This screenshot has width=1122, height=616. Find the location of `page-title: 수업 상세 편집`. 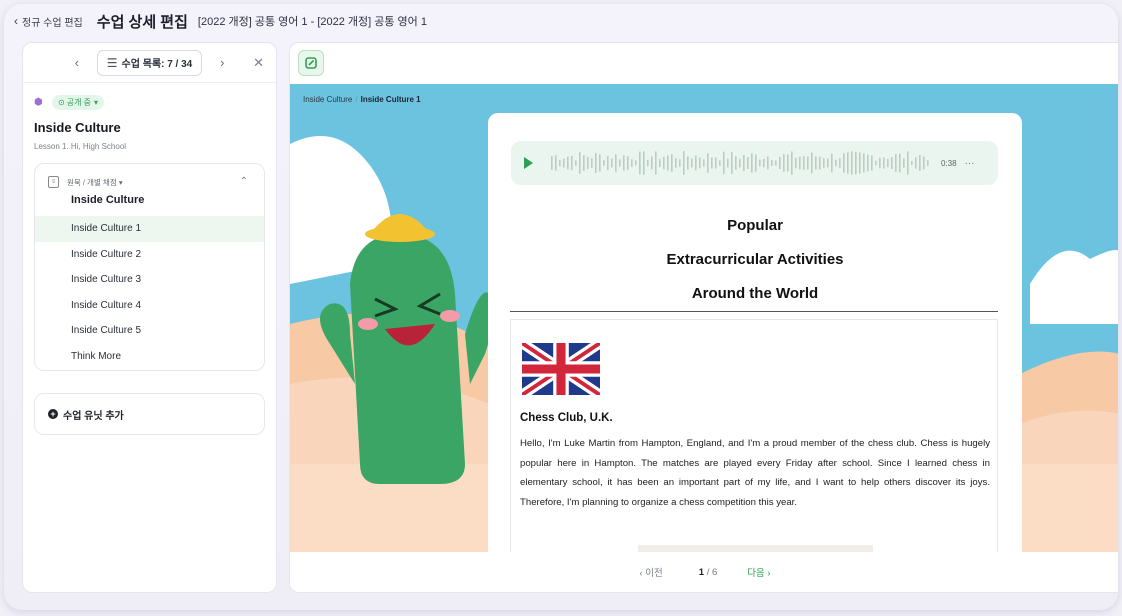

page-title: 수업 상세 편집 is located at coordinates (142, 22).